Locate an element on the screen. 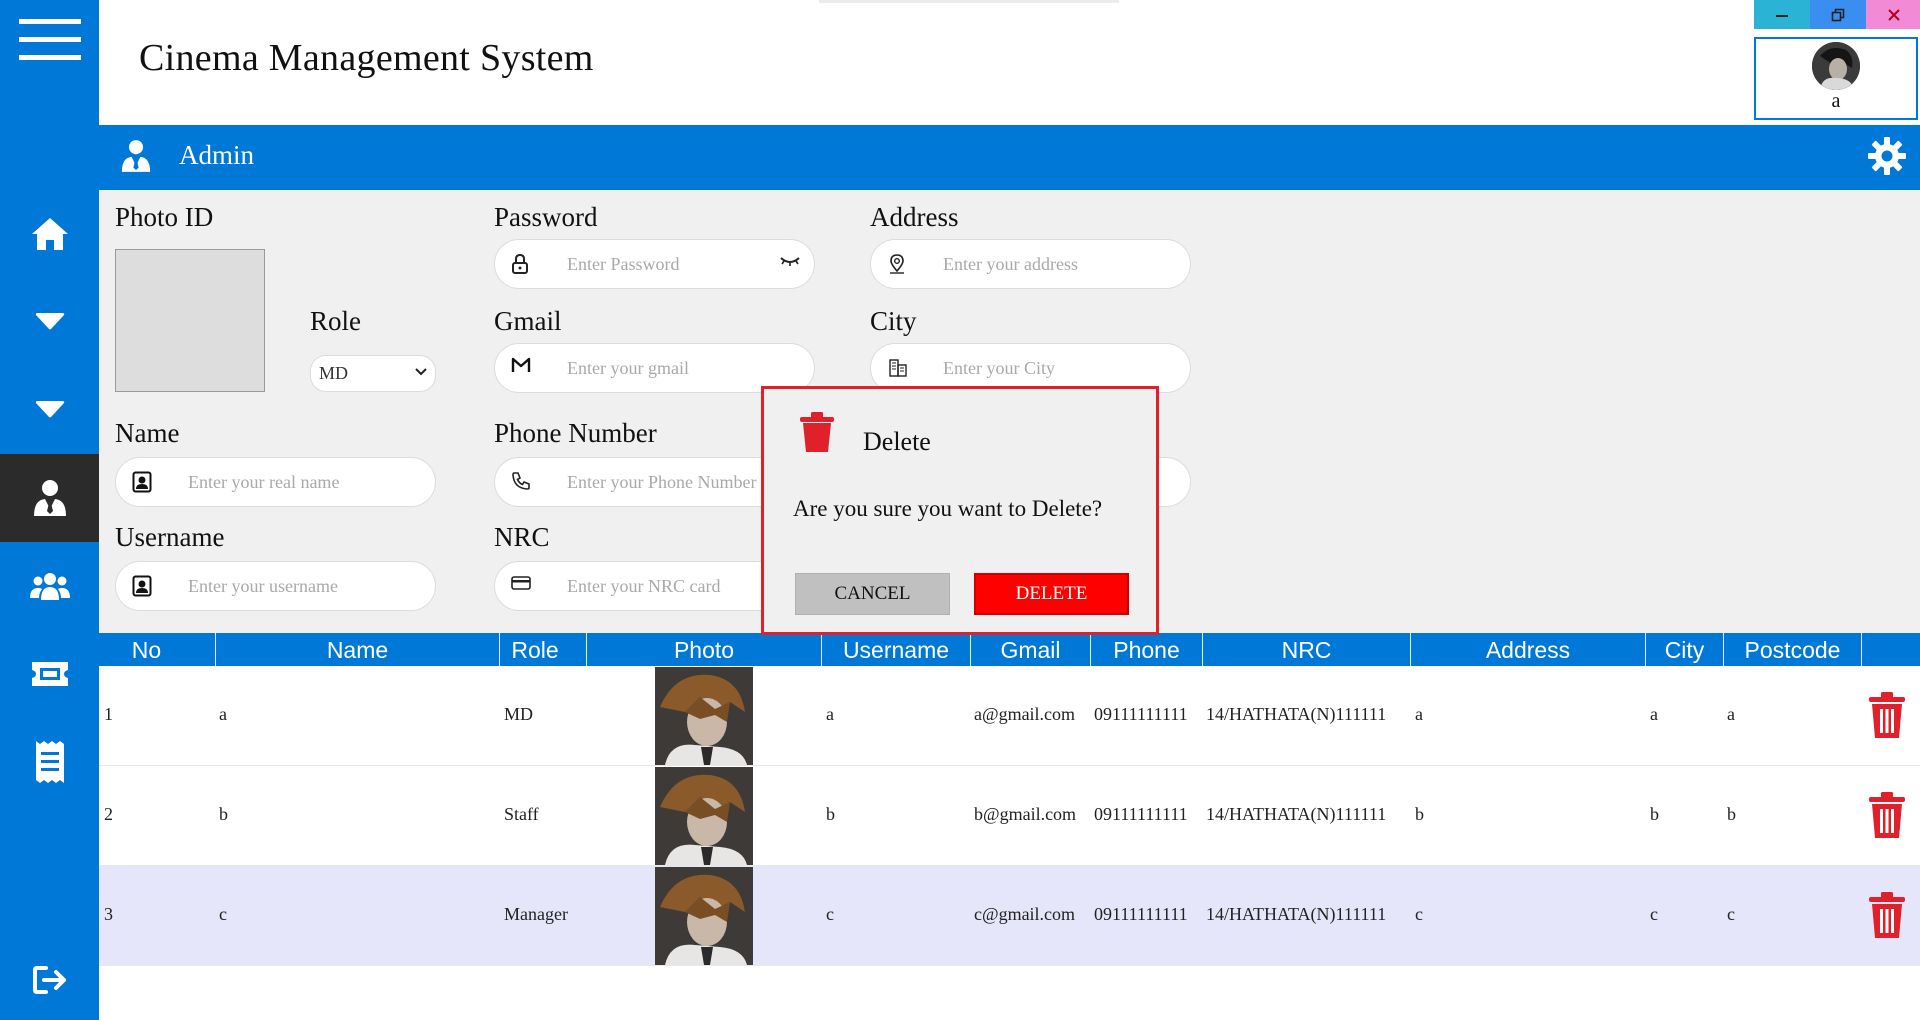  nrc-label: NRC is located at coordinates (522, 537).